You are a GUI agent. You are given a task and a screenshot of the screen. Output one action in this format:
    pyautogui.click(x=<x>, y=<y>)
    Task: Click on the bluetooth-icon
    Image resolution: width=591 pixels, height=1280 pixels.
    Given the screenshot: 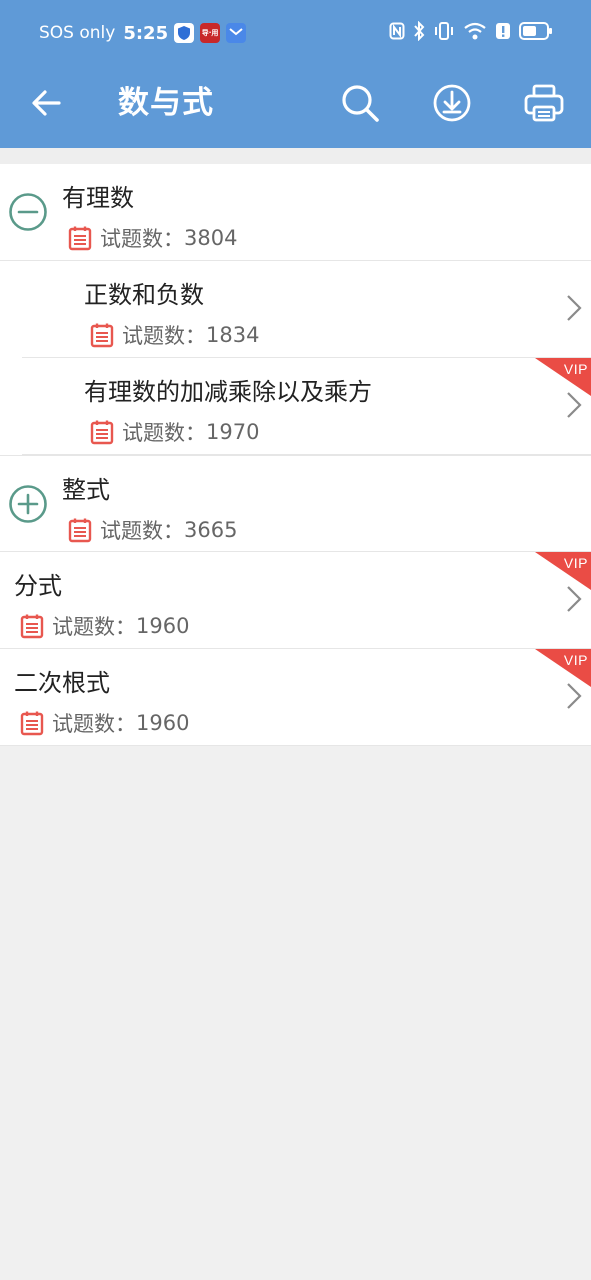 What is the action you would take?
    pyautogui.click(x=419, y=32)
    